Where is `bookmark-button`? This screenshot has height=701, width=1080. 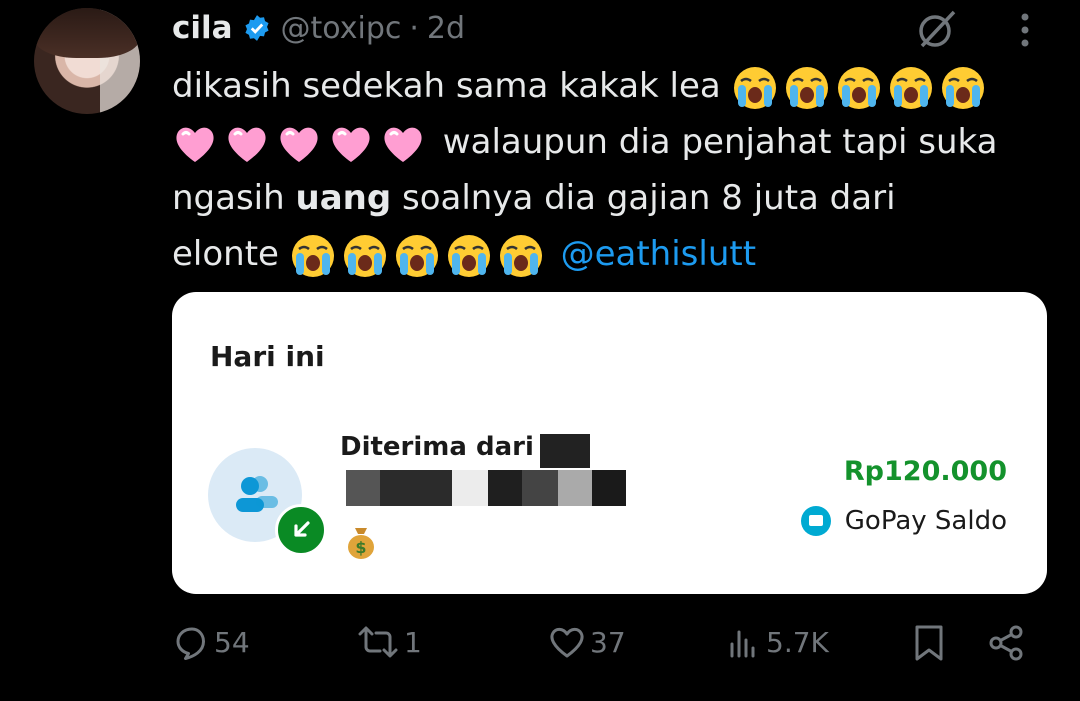 bookmark-button is located at coordinates (931, 643).